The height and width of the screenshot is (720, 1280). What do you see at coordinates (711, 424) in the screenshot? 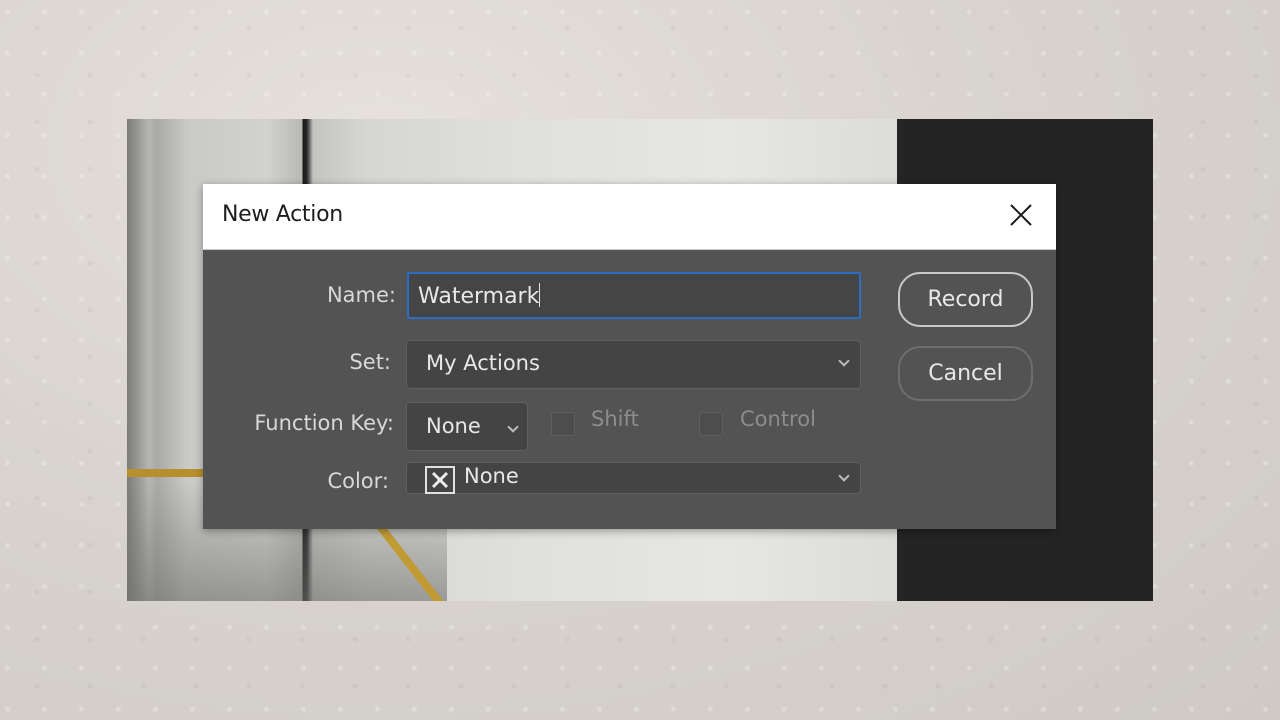
I see `control-checkbox` at bounding box center [711, 424].